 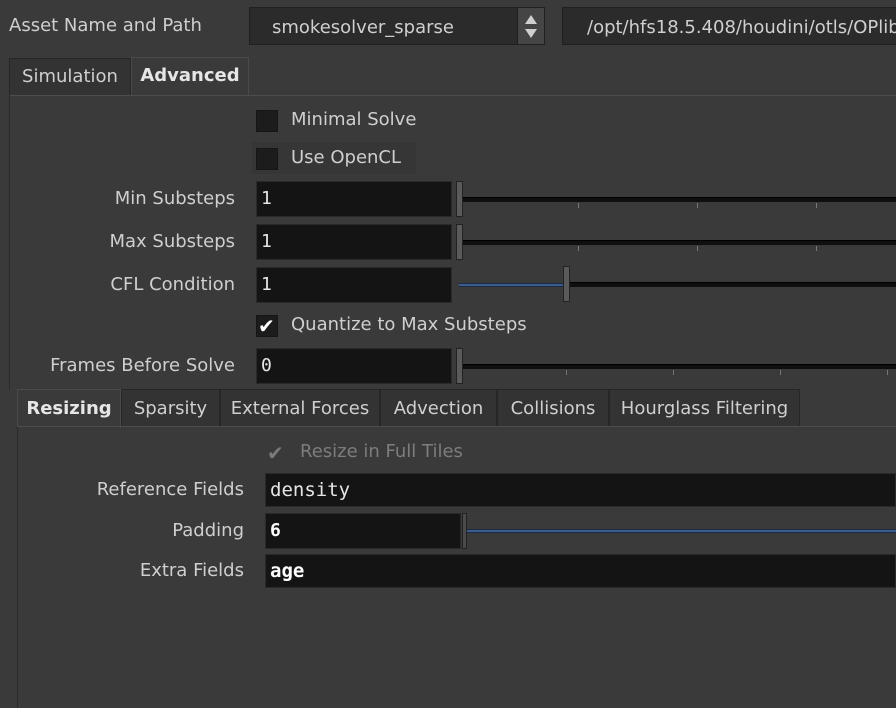 I want to click on tab-sparsity: Sparsity, so click(x=170, y=408).